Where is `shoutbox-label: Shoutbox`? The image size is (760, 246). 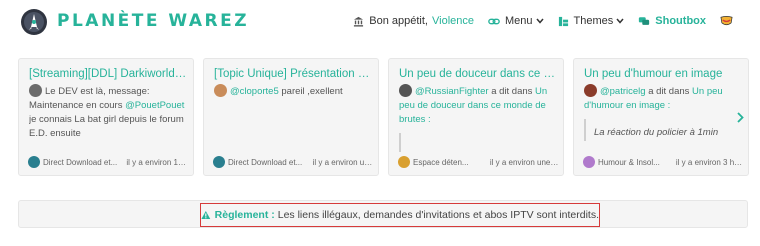 shoutbox-label: Shoutbox is located at coordinates (680, 21).